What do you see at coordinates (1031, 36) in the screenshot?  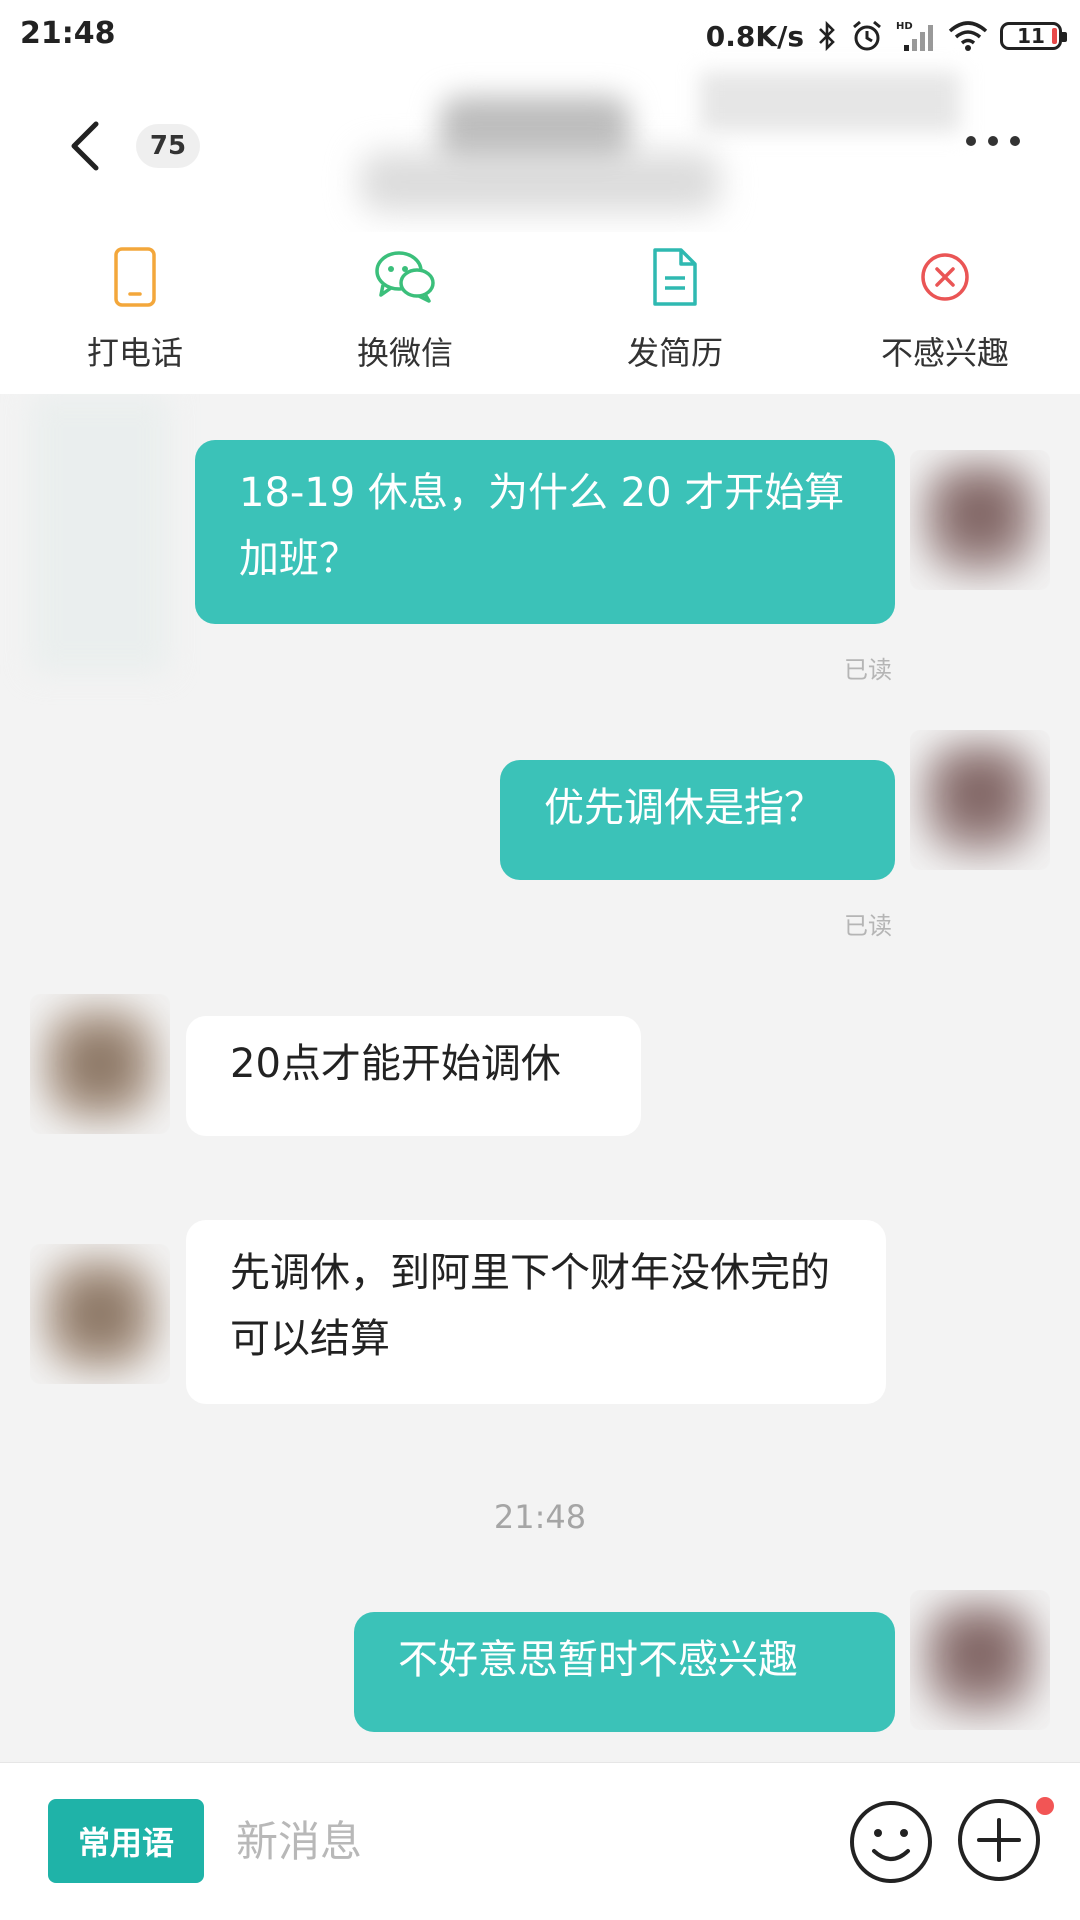 I see `battery-level: 11` at bounding box center [1031, 36].